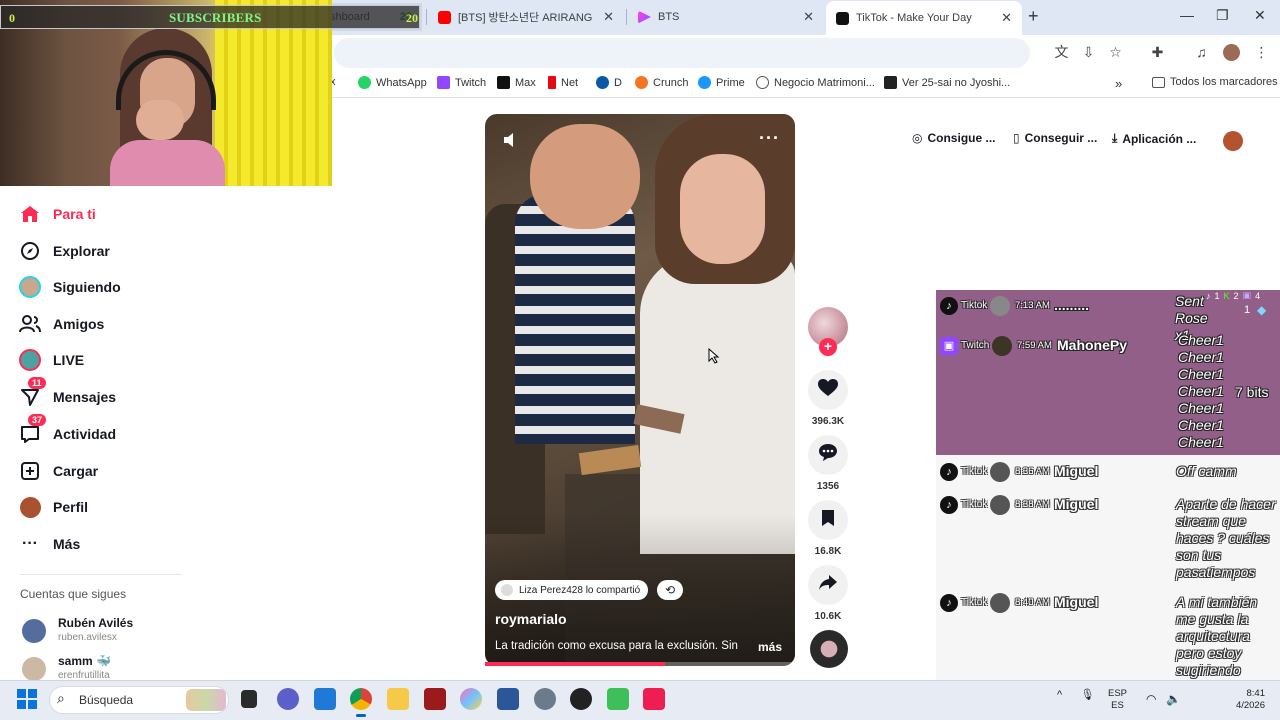 This screenshot has height=720, width=1280. What do you see at coordinates (392, 82) in the screenshot?
I see `bookmark-whatsapp: WhatsApp` at bounding box center [392, 82].